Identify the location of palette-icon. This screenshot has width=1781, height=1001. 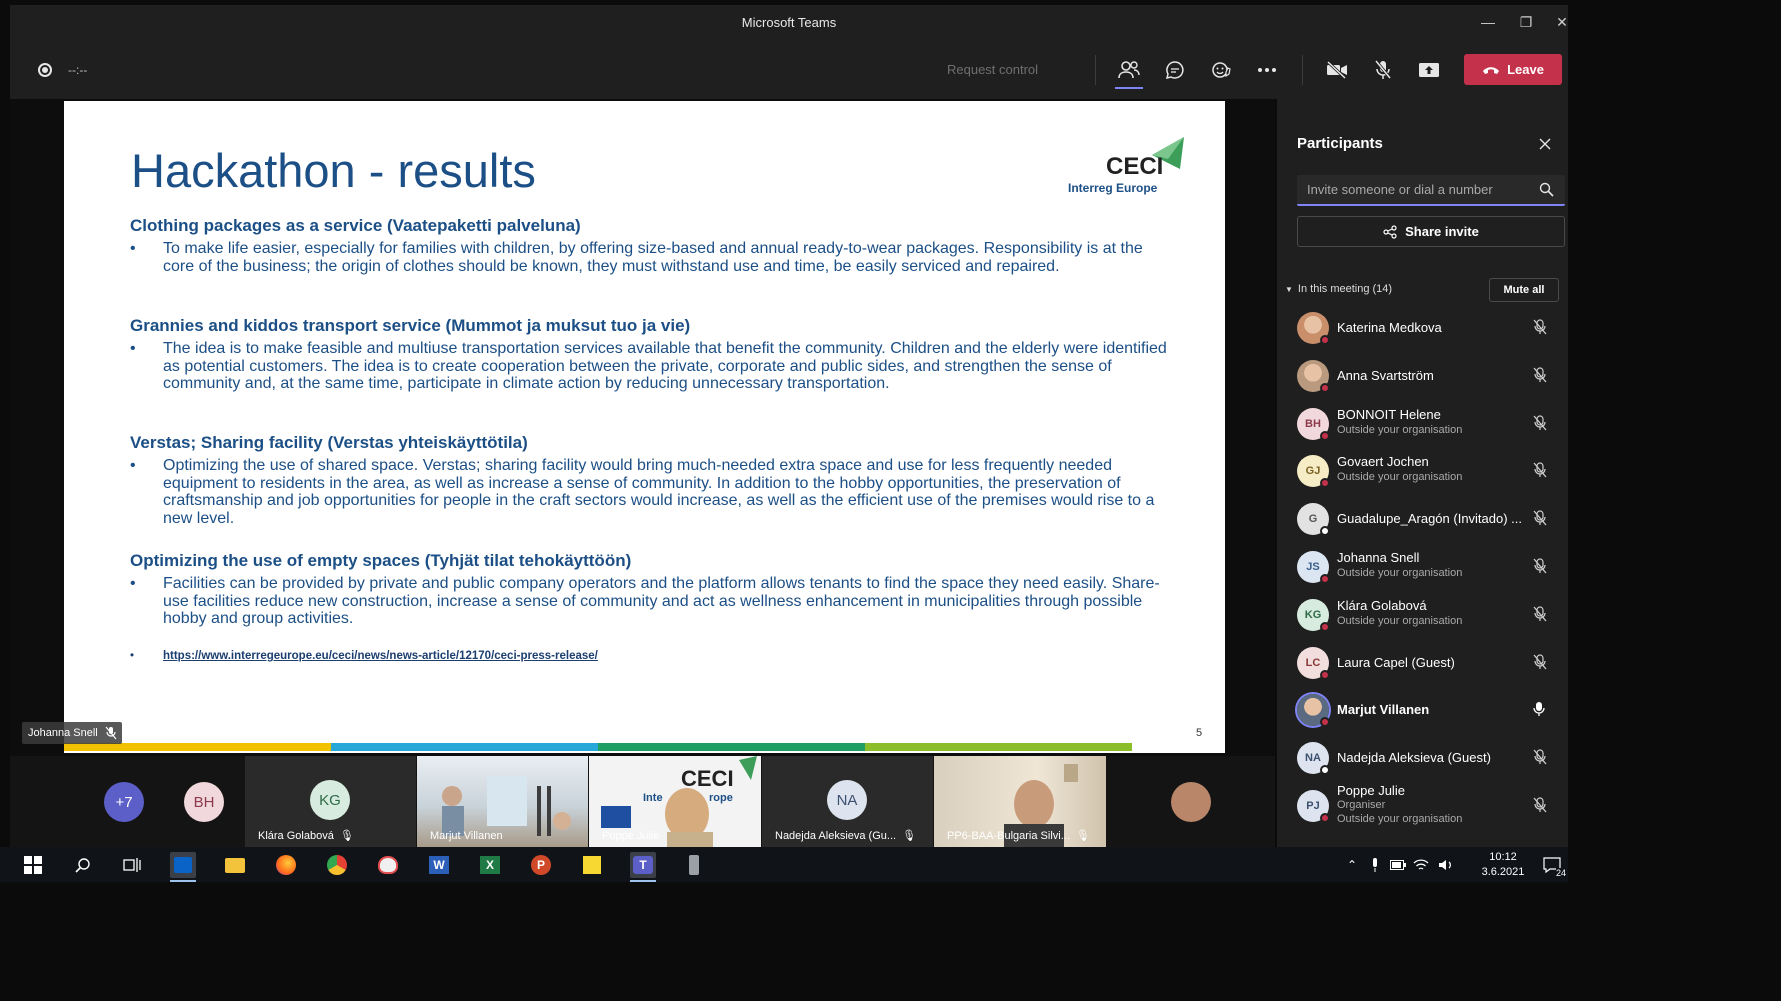
(388, 865).